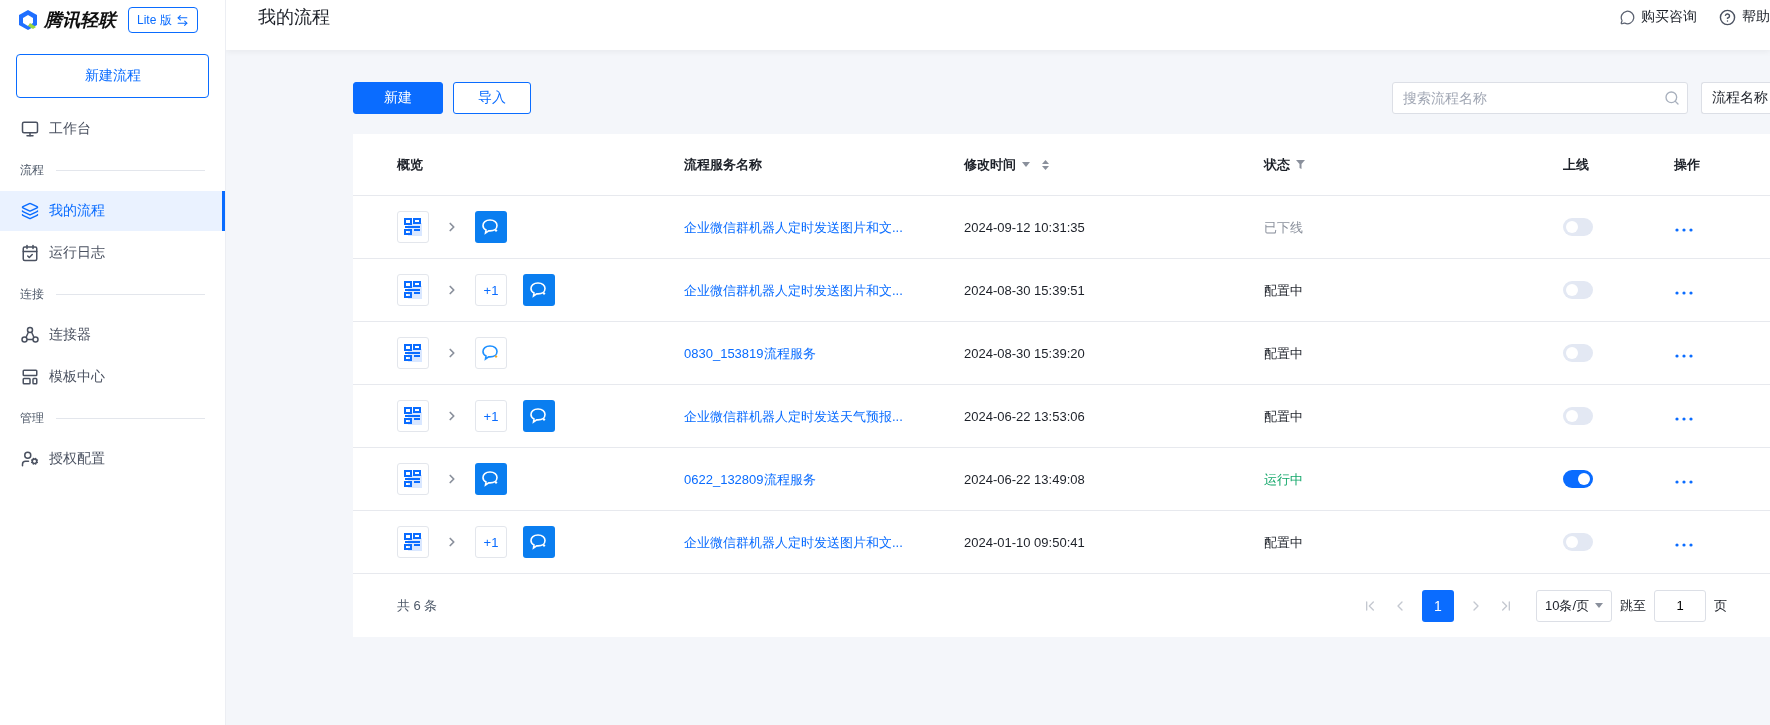 This screenshot has width=1770, height=725. What do you see at coordinates (1633, 605) in the screenshot?
I see `jump-label: 跳至` at bounding box center [1633, 605].